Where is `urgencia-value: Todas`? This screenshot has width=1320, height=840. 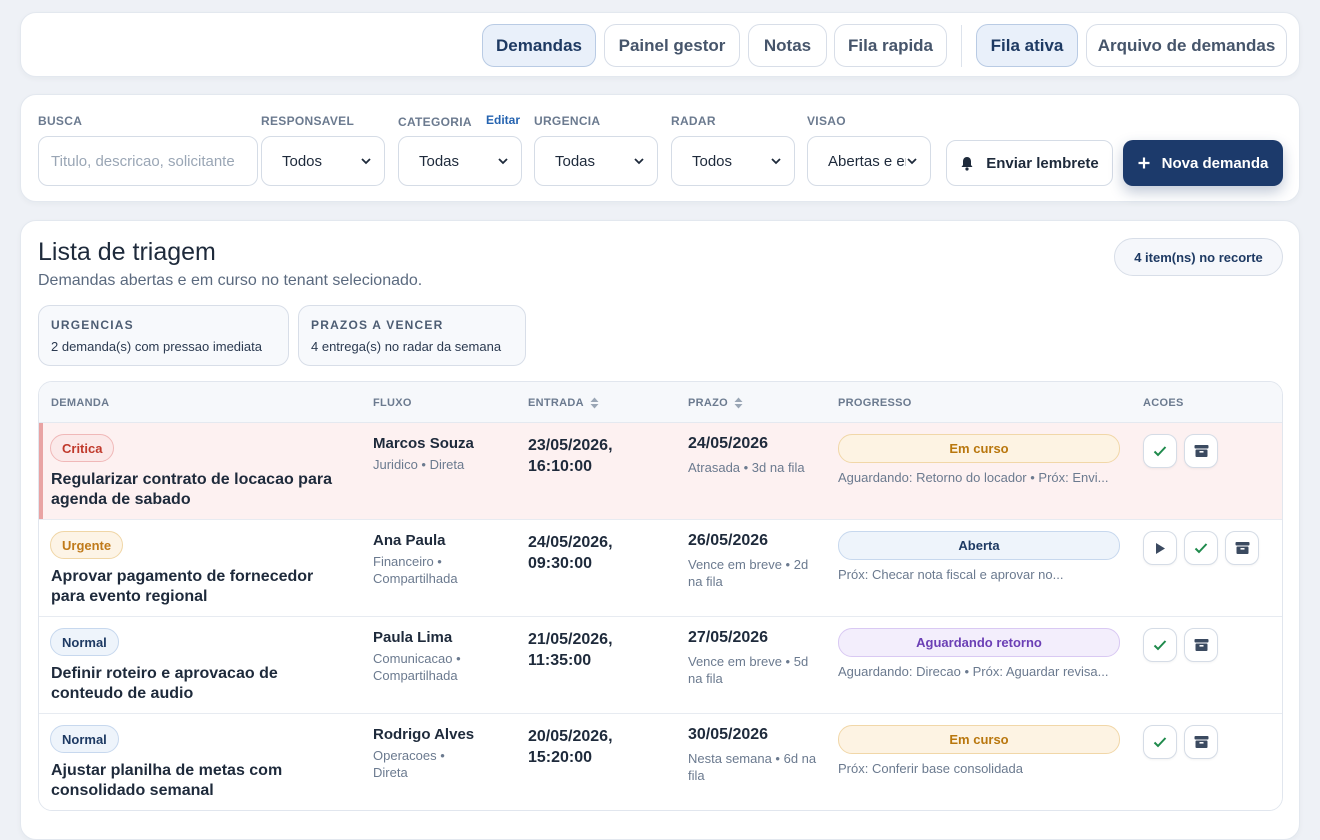 urgencia-value: Todas is located at coordinates (575, 161).